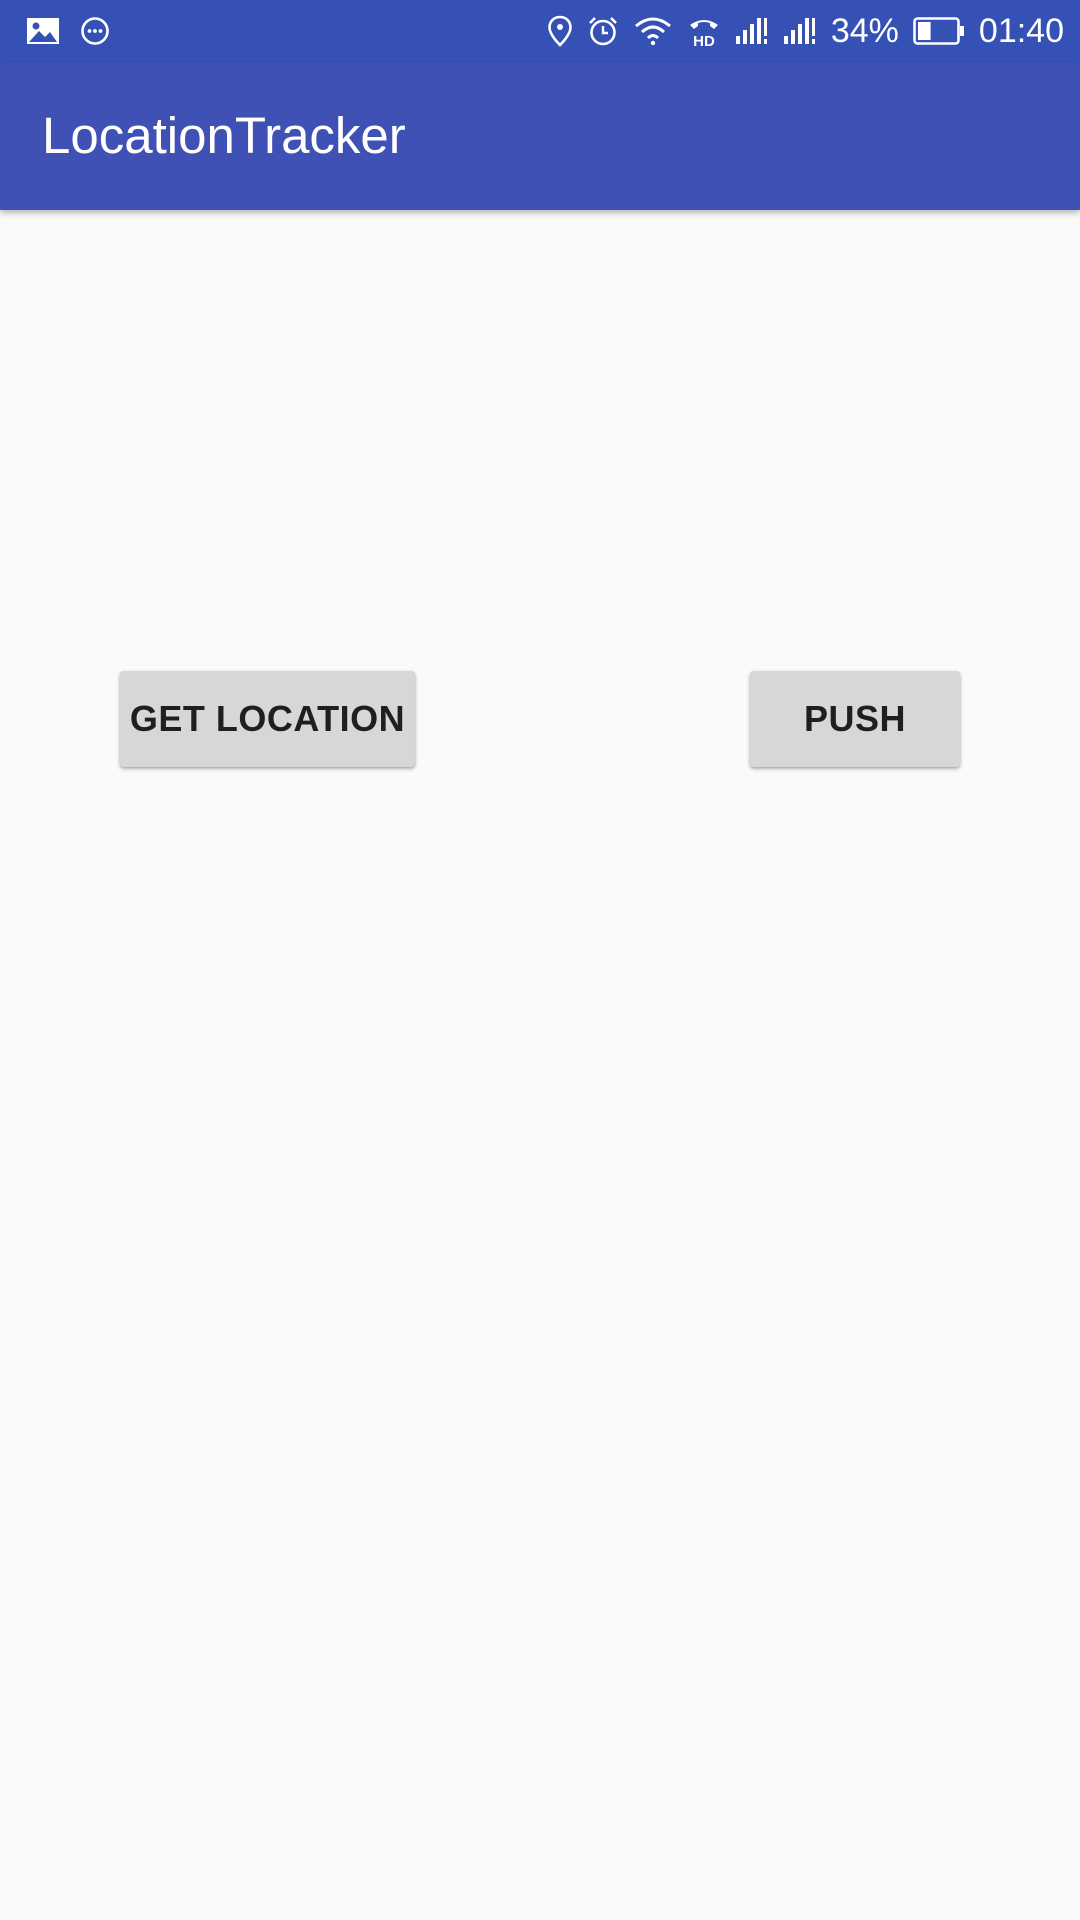 The image size is (1080, 1920). Describe the element at coordinates (864, 31) in the screenshot. I see `battery-percent: 34%` at that location.